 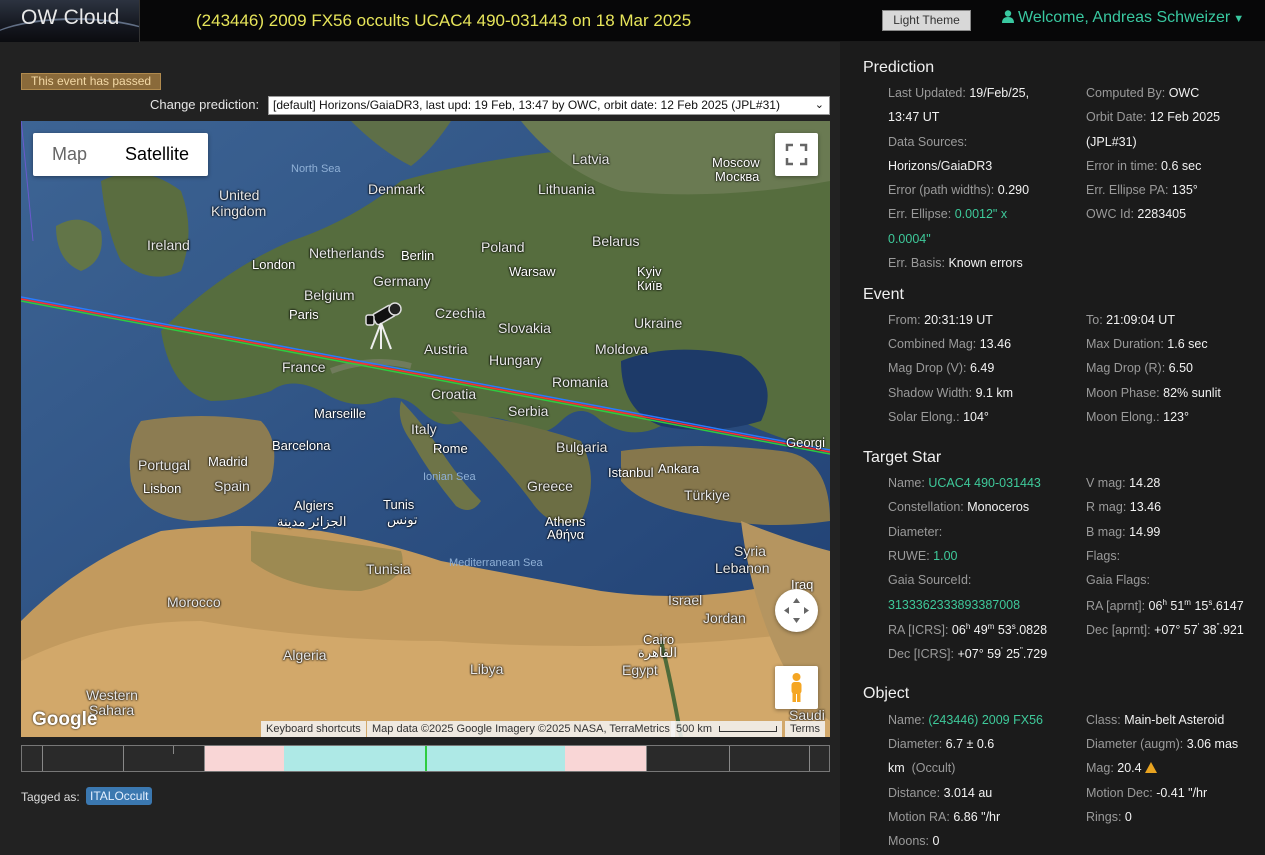 I want to click on fullscreen-icon, so click(x=796, y=154).